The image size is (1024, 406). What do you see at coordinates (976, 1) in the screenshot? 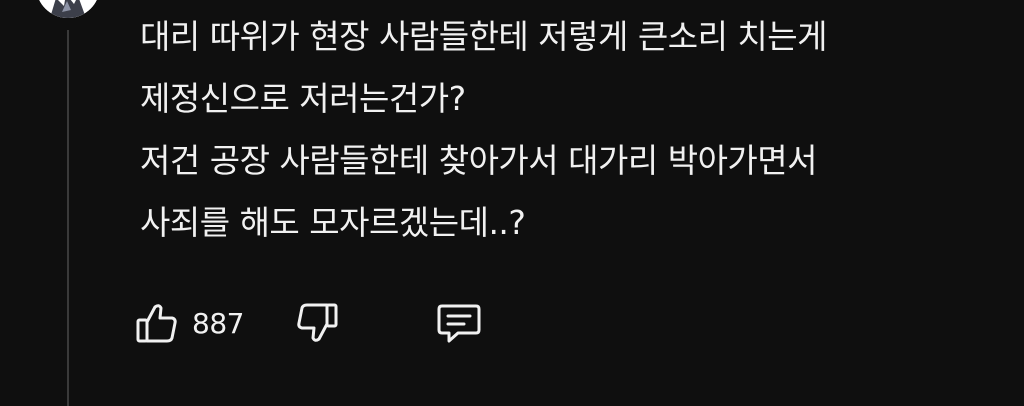
I see `more-options-icon` at bounding box center [976, 1].